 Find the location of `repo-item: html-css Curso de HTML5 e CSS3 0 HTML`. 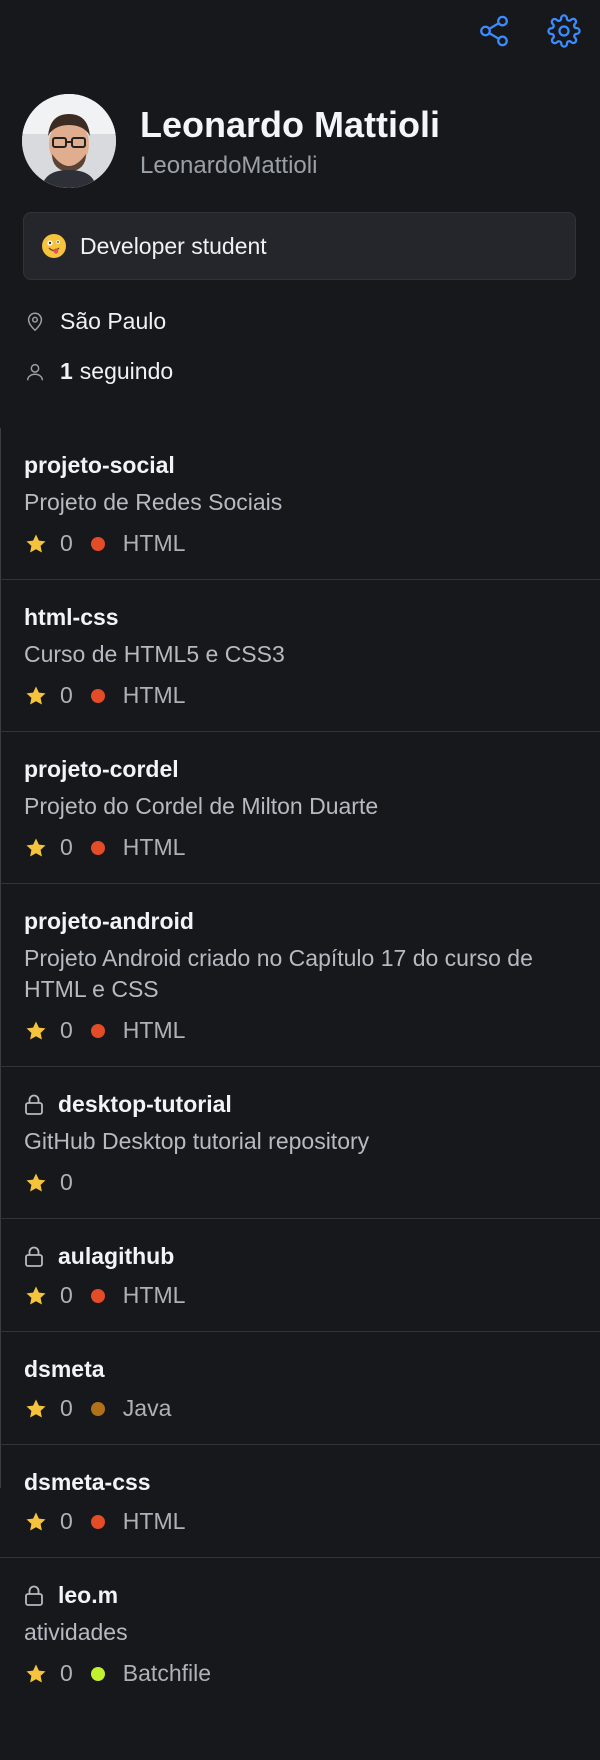

repo-item: html-css Curso de HTML5 e CSS3 0 HTML is located at coordinates (300, 655).